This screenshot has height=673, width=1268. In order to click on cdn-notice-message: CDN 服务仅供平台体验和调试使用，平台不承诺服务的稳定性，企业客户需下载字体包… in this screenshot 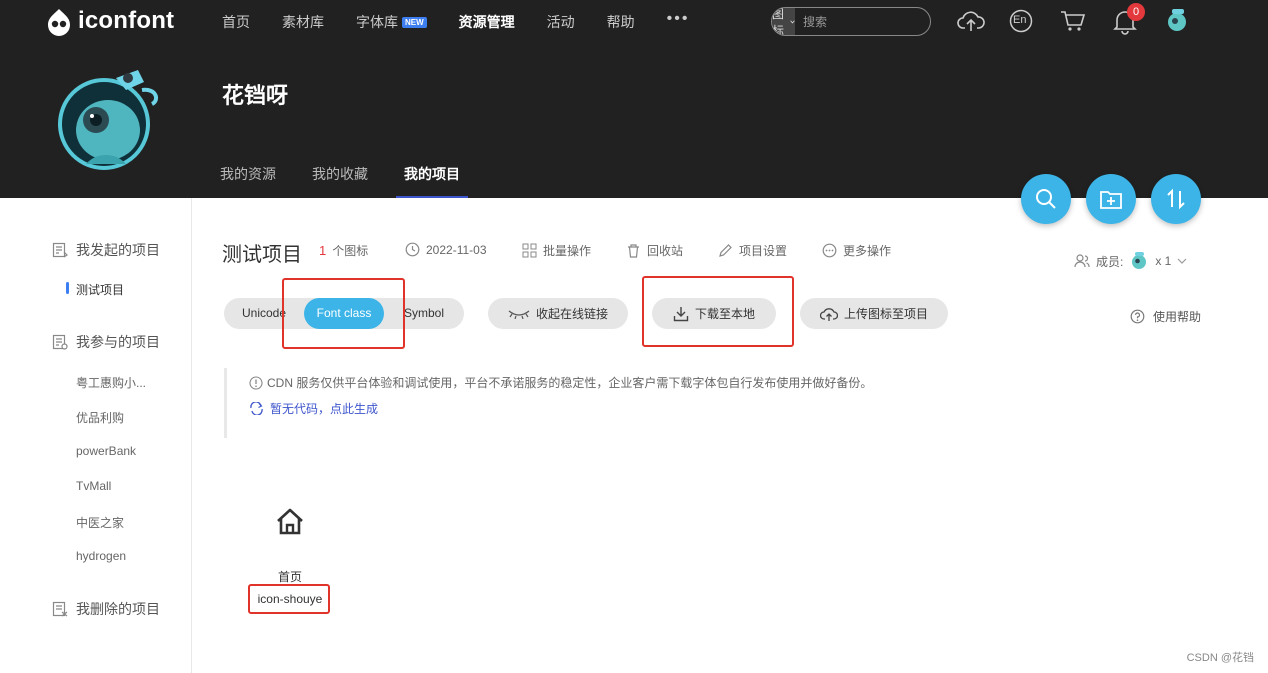, I will do `click(570, 383)`.